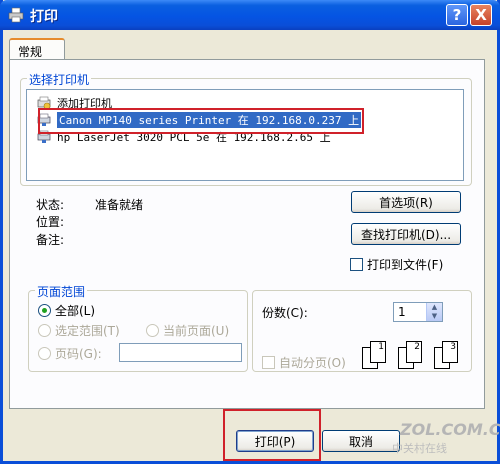 Image resolution: width=500 pixels, height=464 pixels. What do you see at coordinates (201, 121) in the screenshot?
I see `selection-highlight-box` at bounding box center [201, 121].